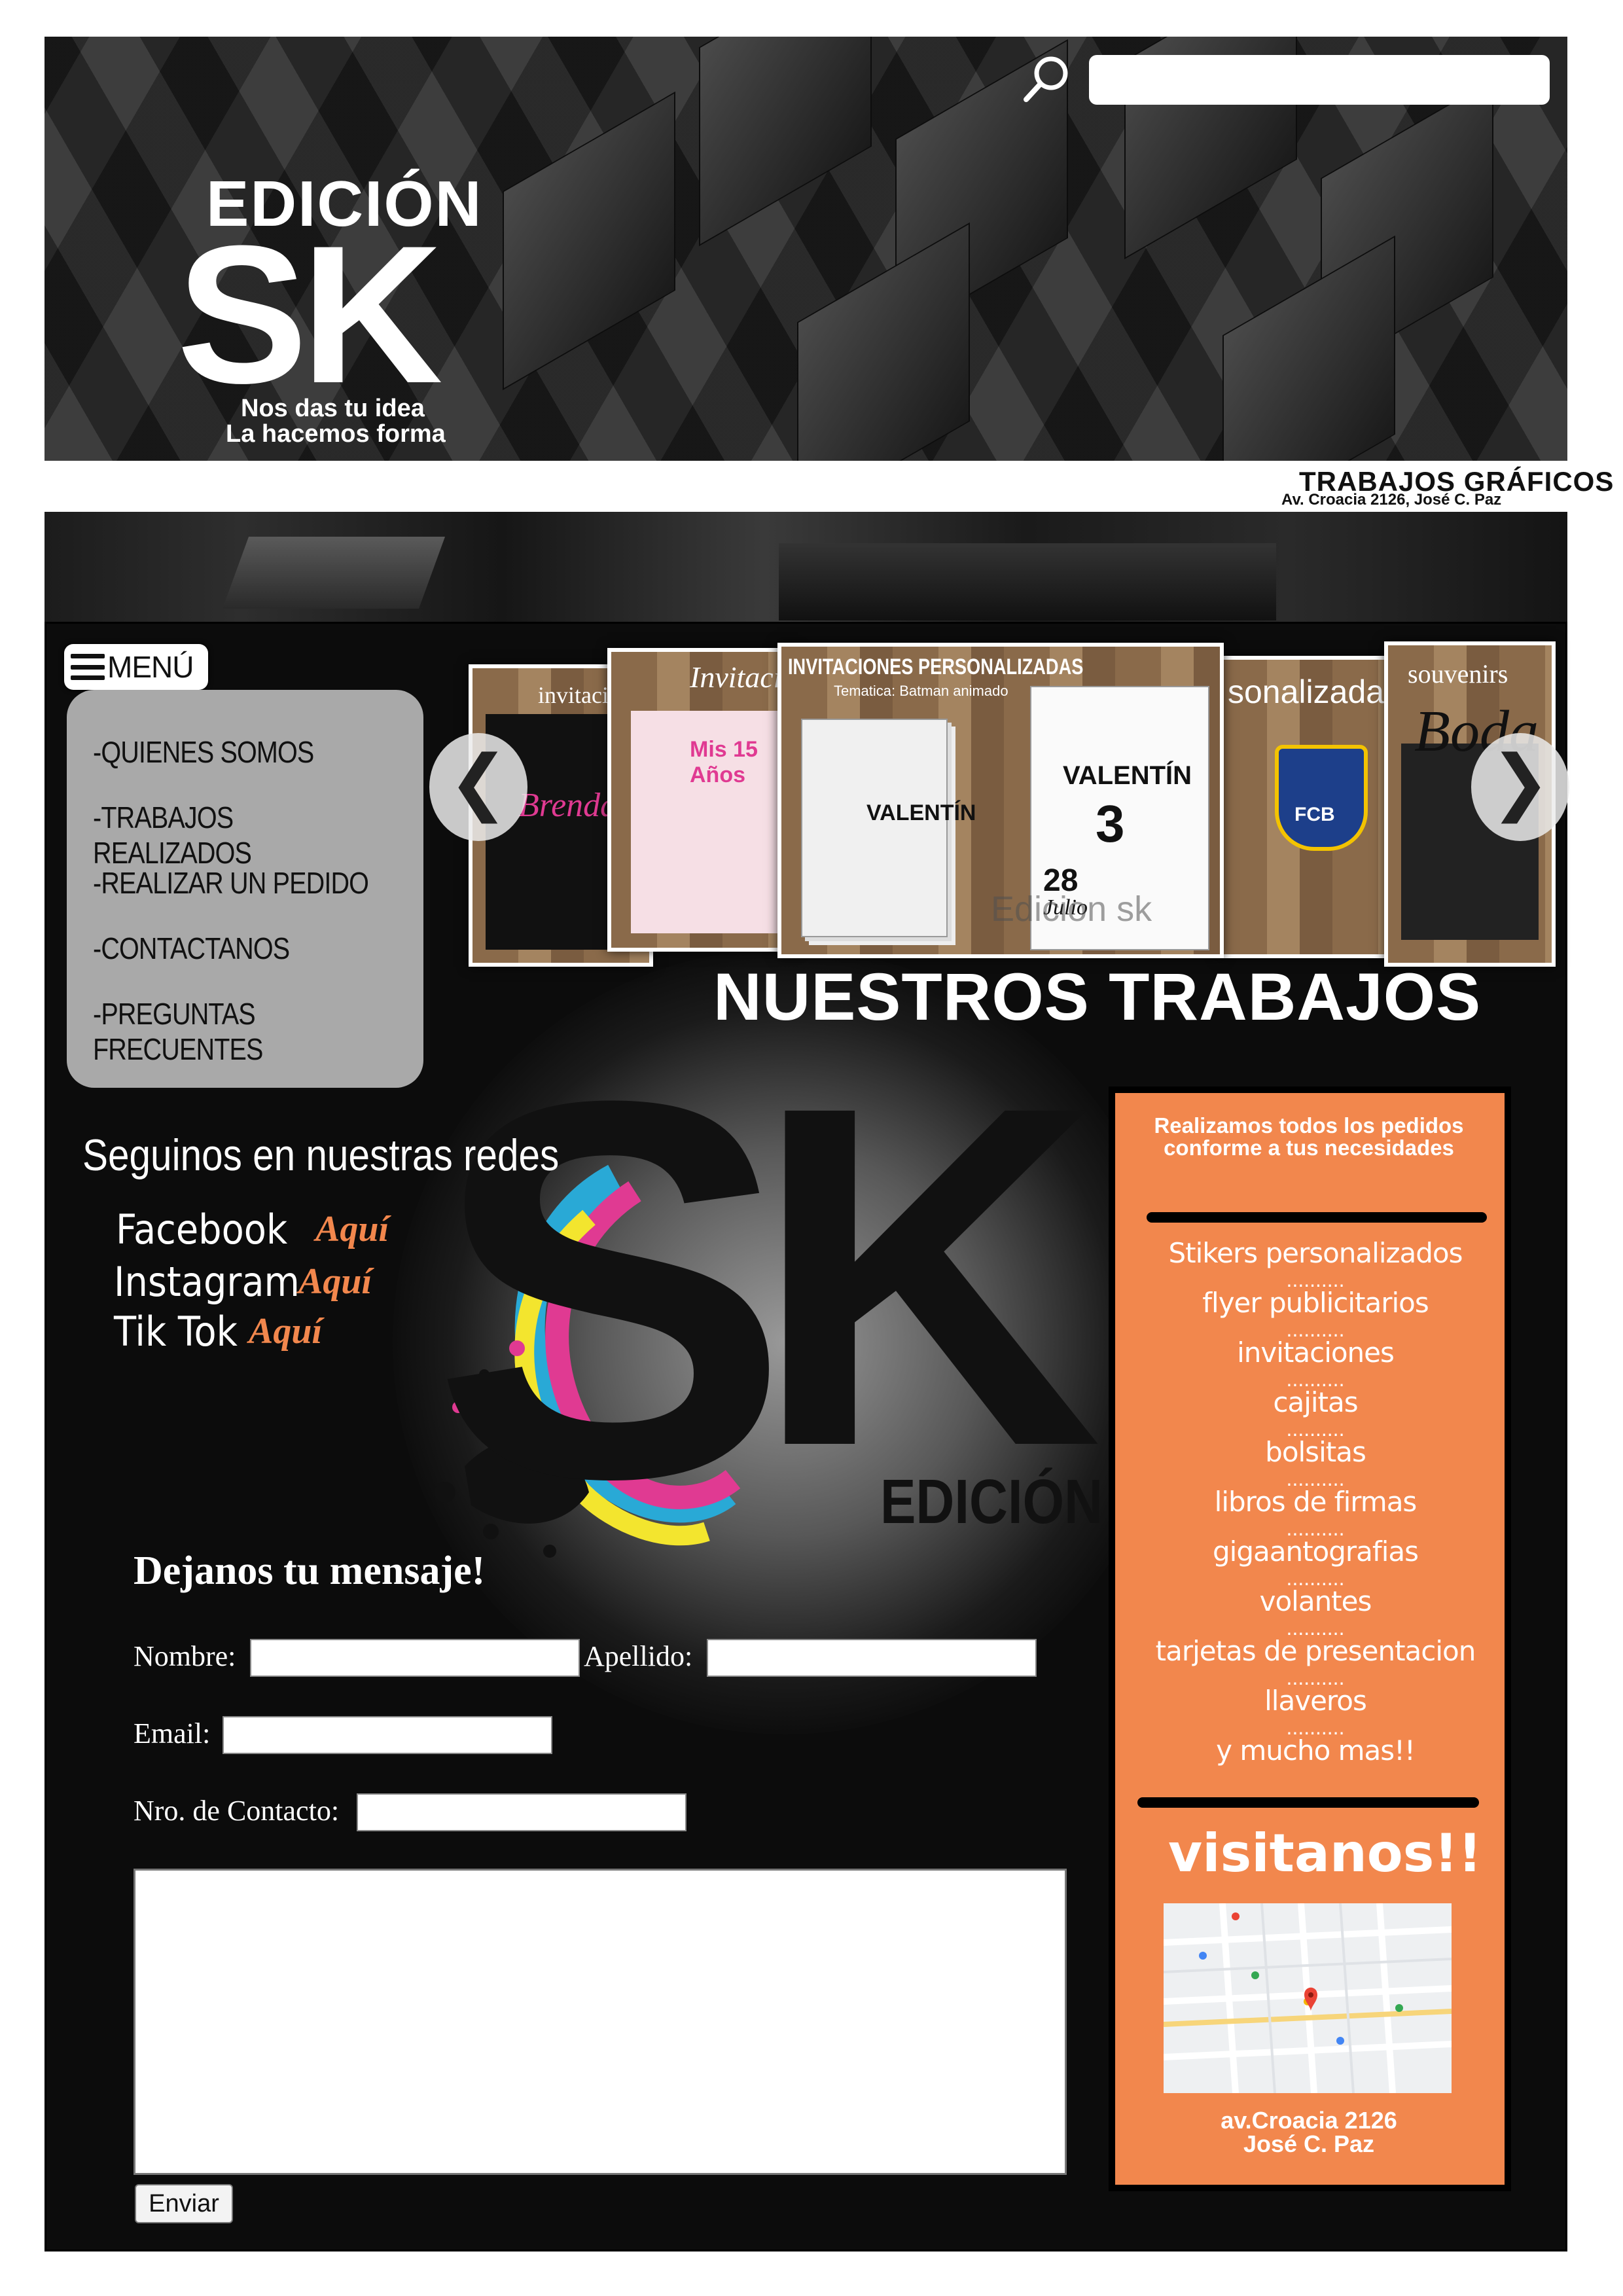  I want to click on carousel-prev-button: ❮, so click(478, 787).